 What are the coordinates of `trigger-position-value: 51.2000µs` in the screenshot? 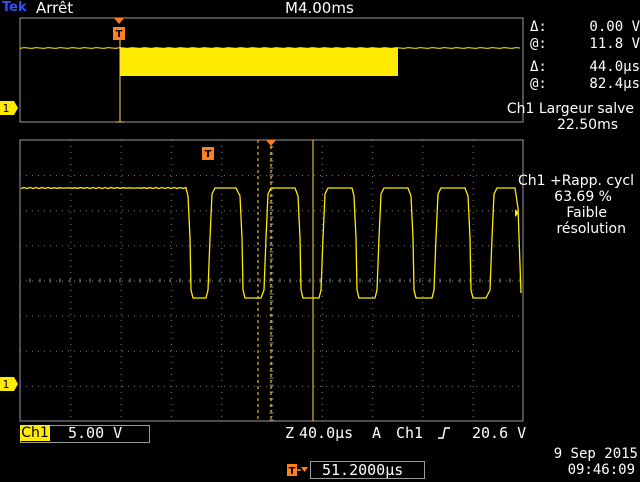 It's located at (363, 470).